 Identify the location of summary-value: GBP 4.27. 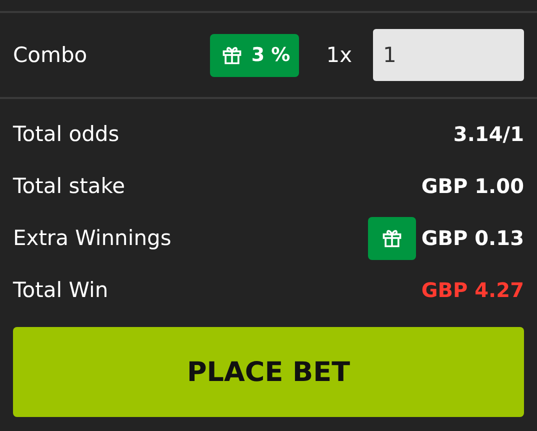
(472, 290).